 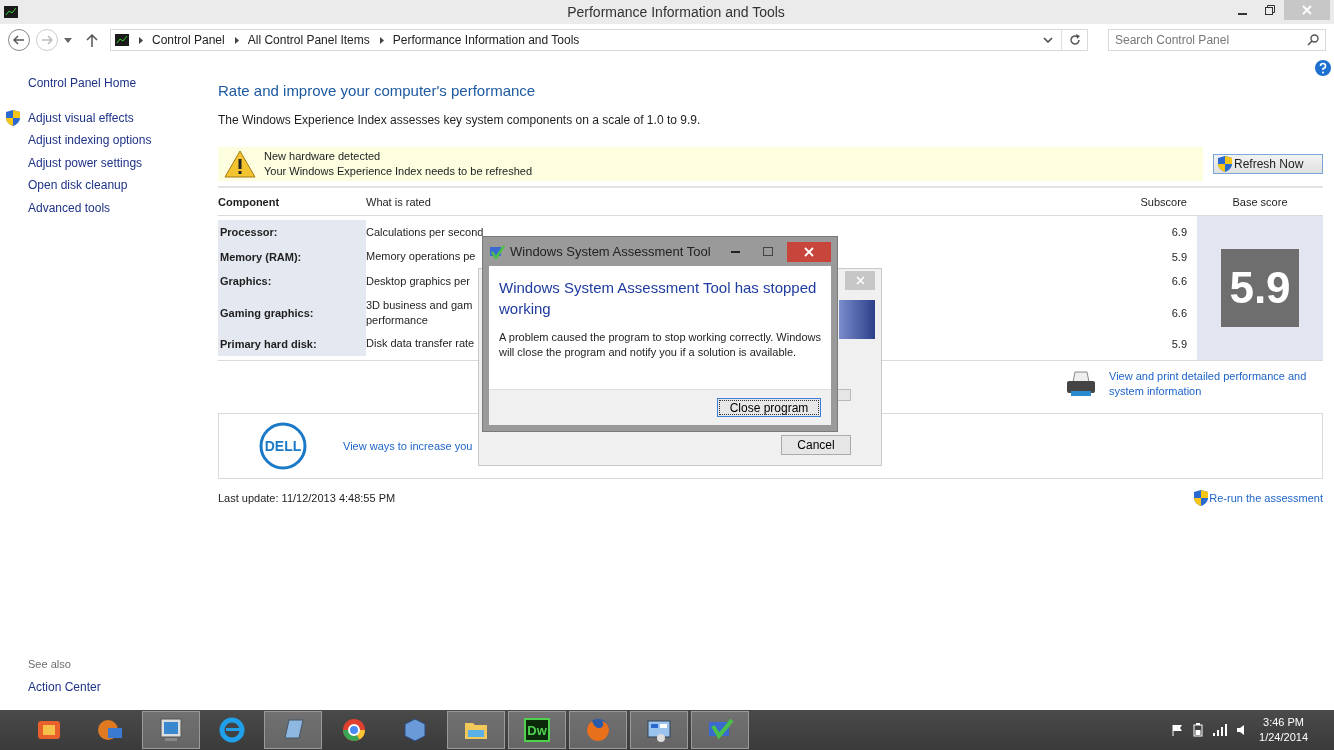 I want to click on rated-cell: Desktop graphics per, so click(x=418, y=281).